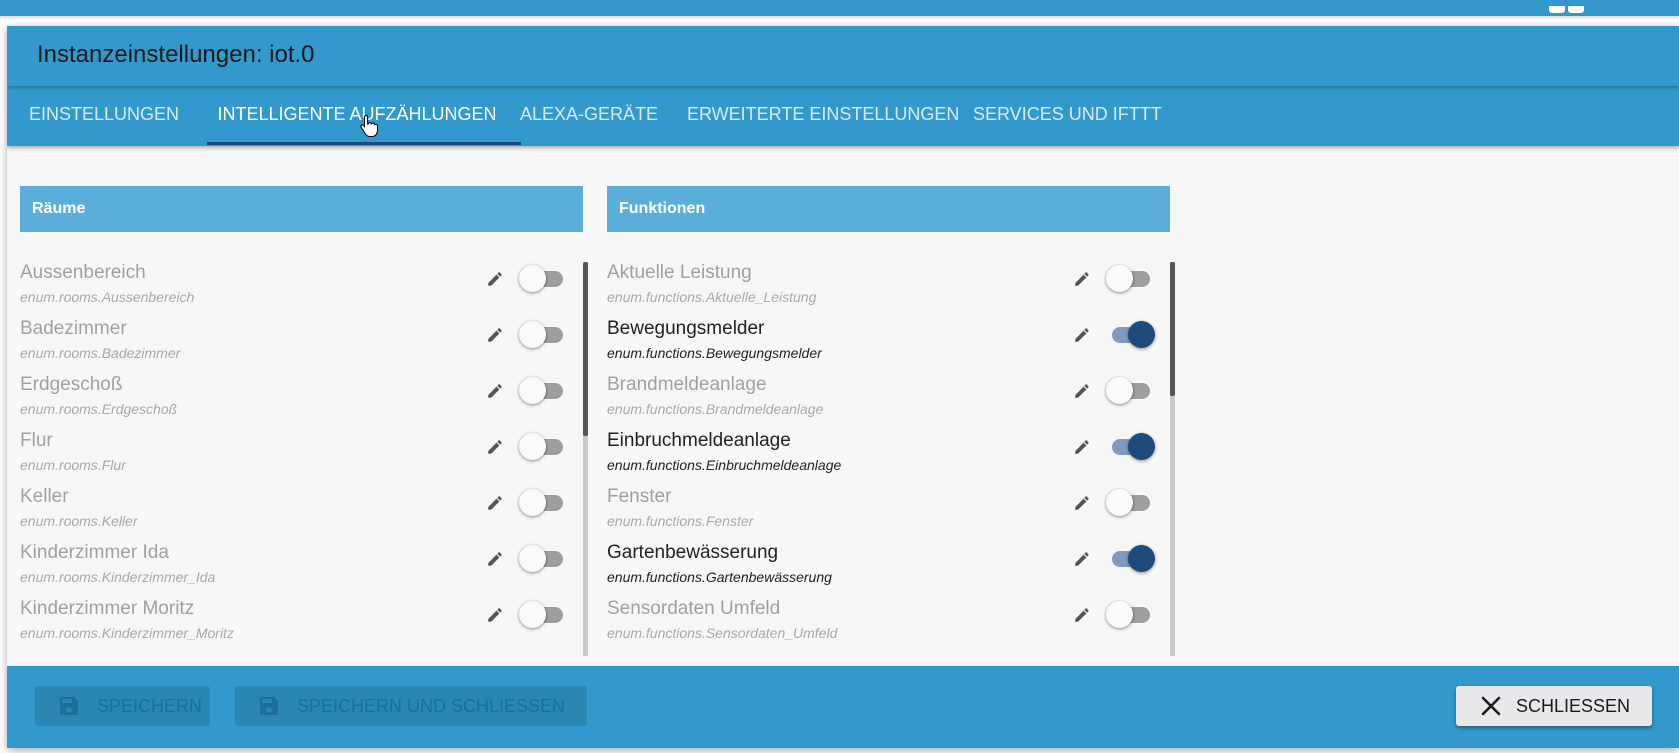 Image resolution: width=1679 pixels, height=753 pixels. Describe the element at coordinates (724, 465) in the screenshot. I see `function-enum-id: enum.functions.Einbruchmeldeanlage` at that location.